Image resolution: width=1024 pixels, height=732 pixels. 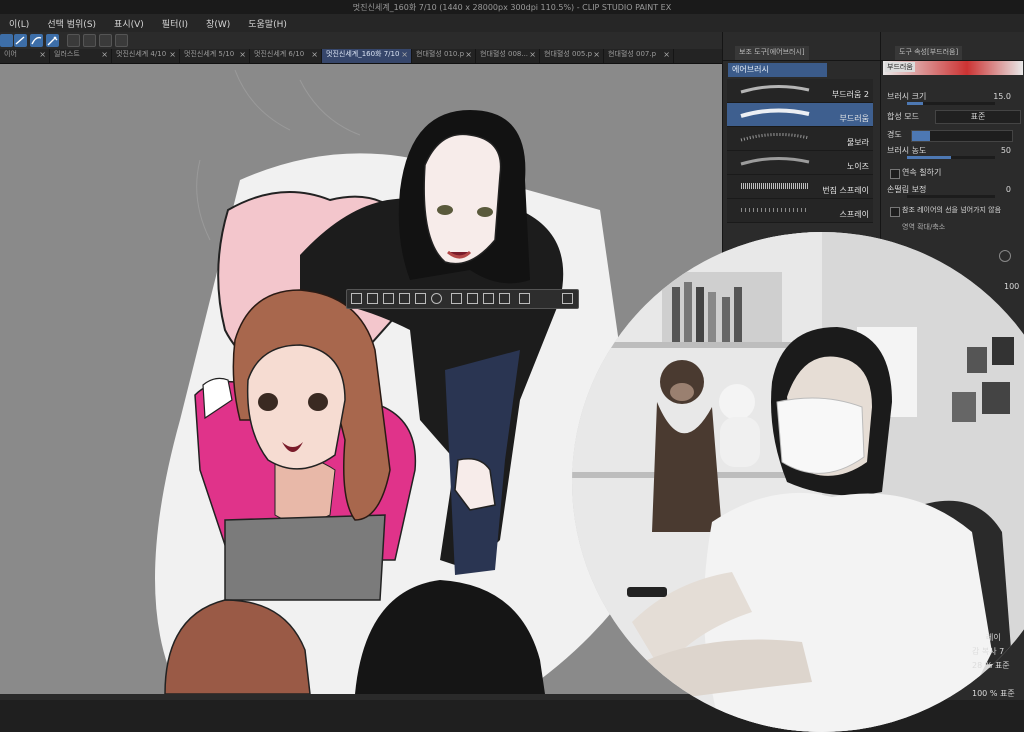 I want to click on continuous-row: 연속 칠하기, so click(x=954, y=174).